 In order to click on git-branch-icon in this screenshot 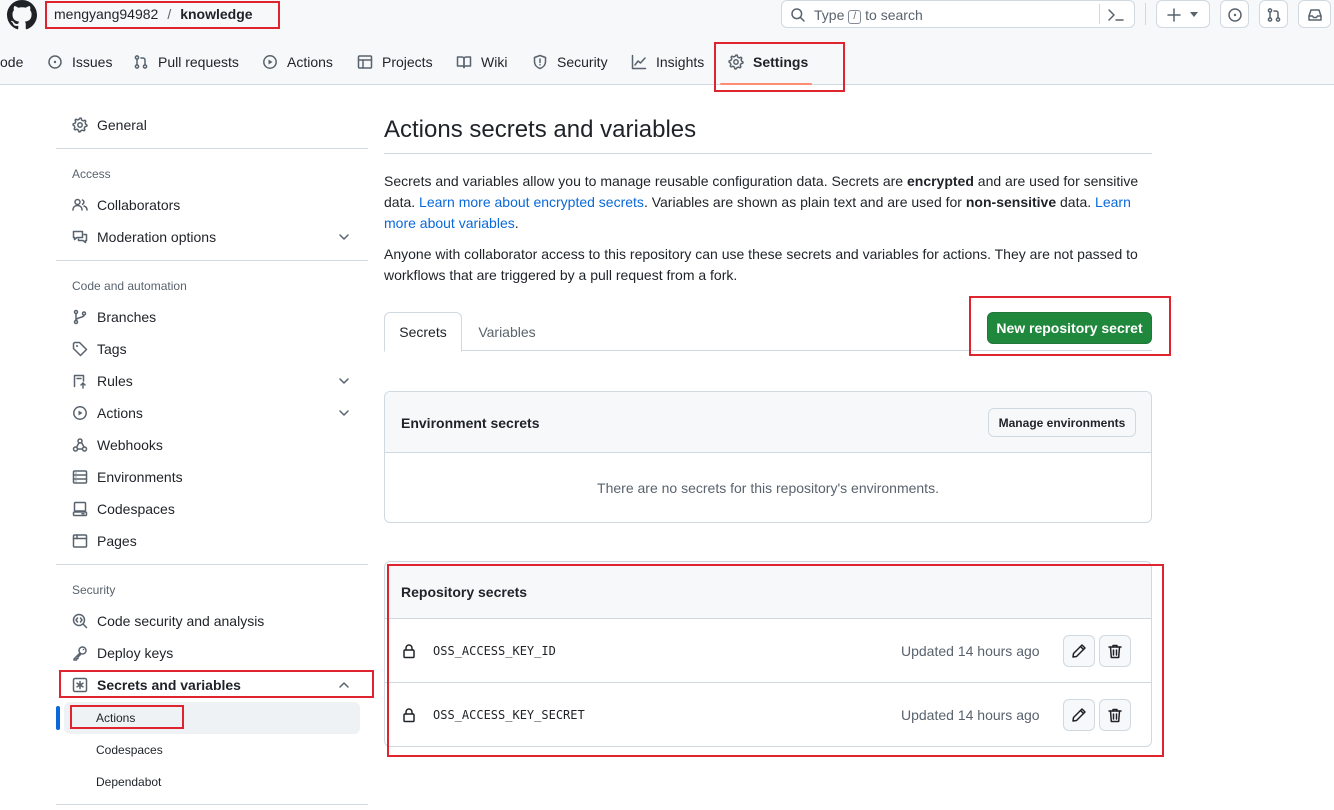, I will do `click(80, 317)`.